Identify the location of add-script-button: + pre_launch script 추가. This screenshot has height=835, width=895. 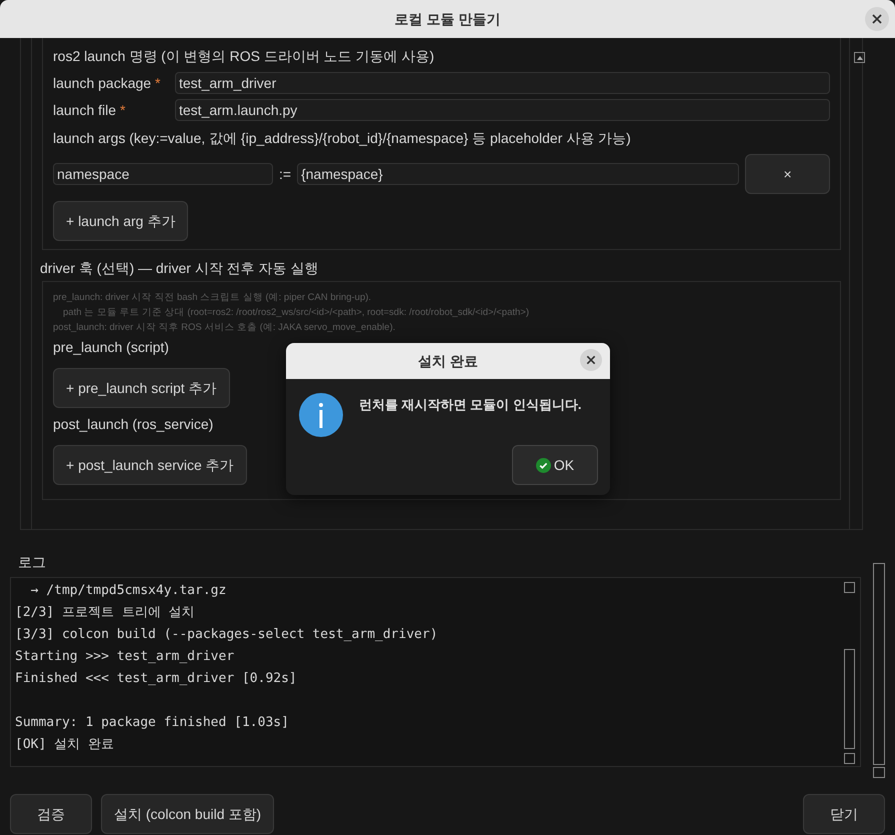
(141, 388).